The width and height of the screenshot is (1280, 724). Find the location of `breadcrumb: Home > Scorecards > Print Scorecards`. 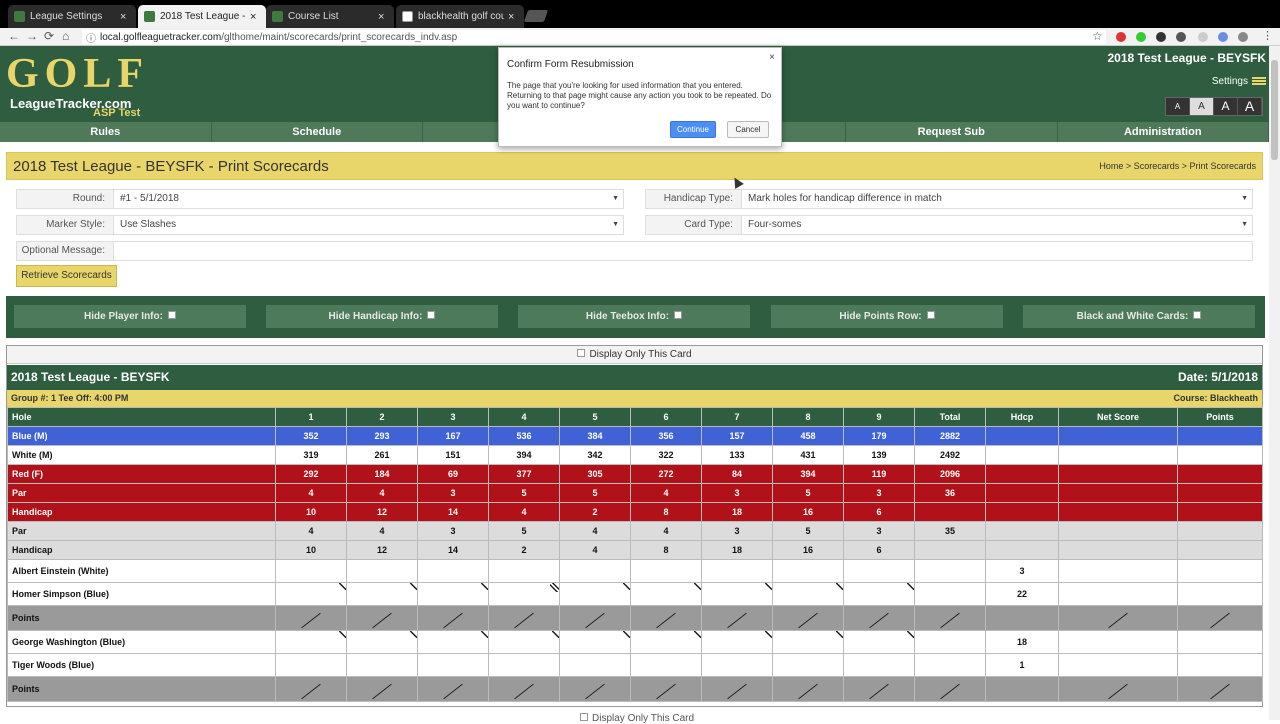

breadcrumb: Home > Scorecards > Print Scorecards is located at coordinates (1177, 166).